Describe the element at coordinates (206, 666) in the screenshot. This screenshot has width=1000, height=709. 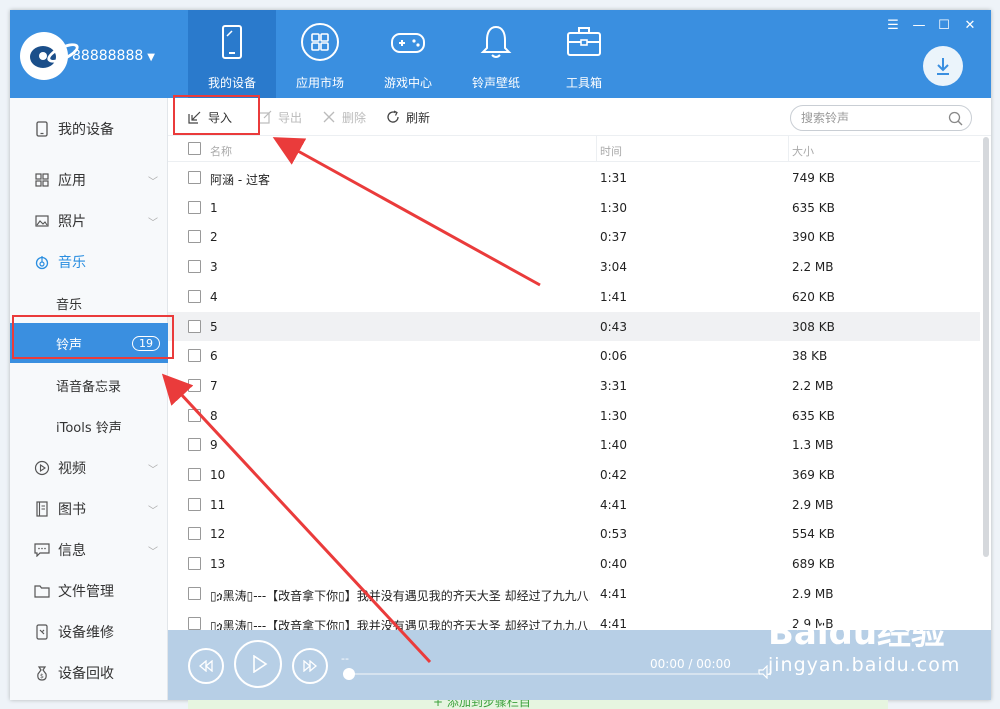
I see `previous-button` at that location.